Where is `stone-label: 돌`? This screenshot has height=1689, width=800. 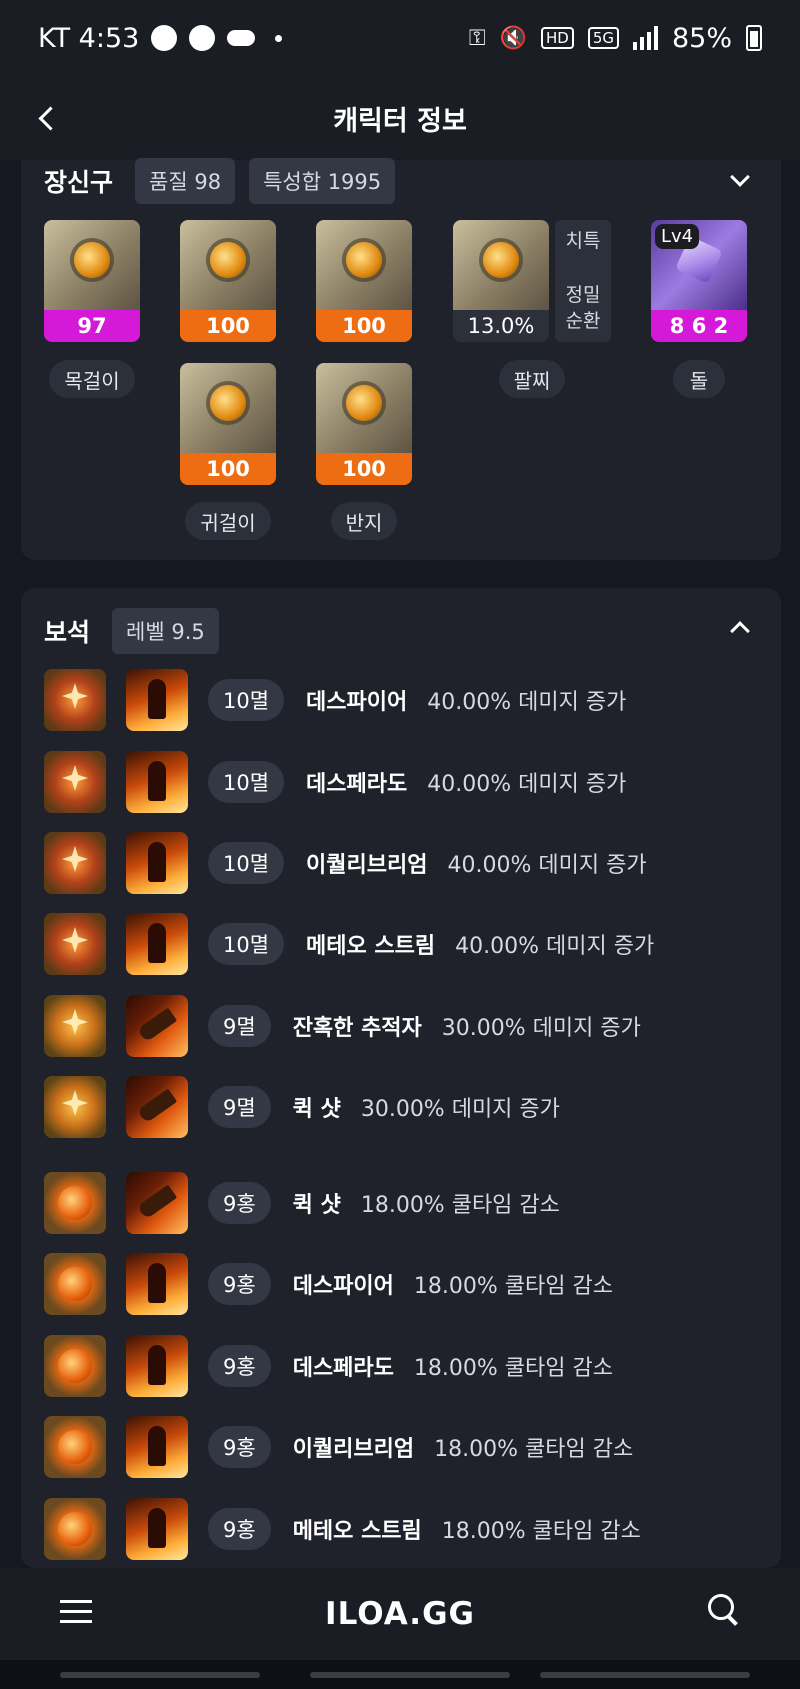 stone-label: 돌 is located at coordinates (699, 379).